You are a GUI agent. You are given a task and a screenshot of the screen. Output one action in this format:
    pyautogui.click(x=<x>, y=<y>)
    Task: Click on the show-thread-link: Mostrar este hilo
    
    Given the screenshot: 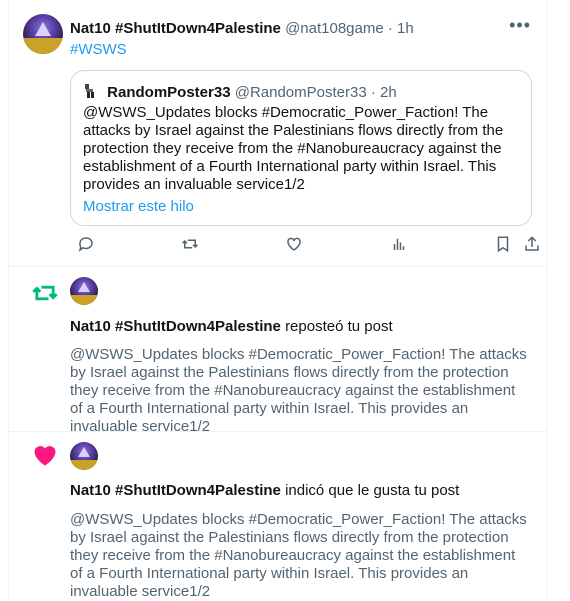 What is the action you would take?
    pyautogui.click(x=138, y=206)
    